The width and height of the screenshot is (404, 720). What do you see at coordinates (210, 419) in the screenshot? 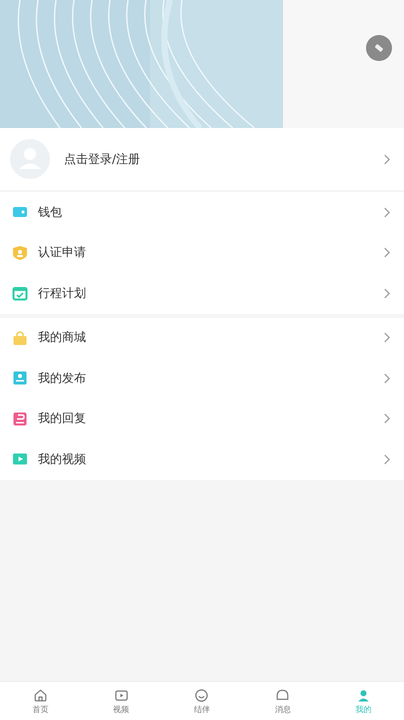
I see `menu-item: 我的回复` at bounding box center [210, 419].